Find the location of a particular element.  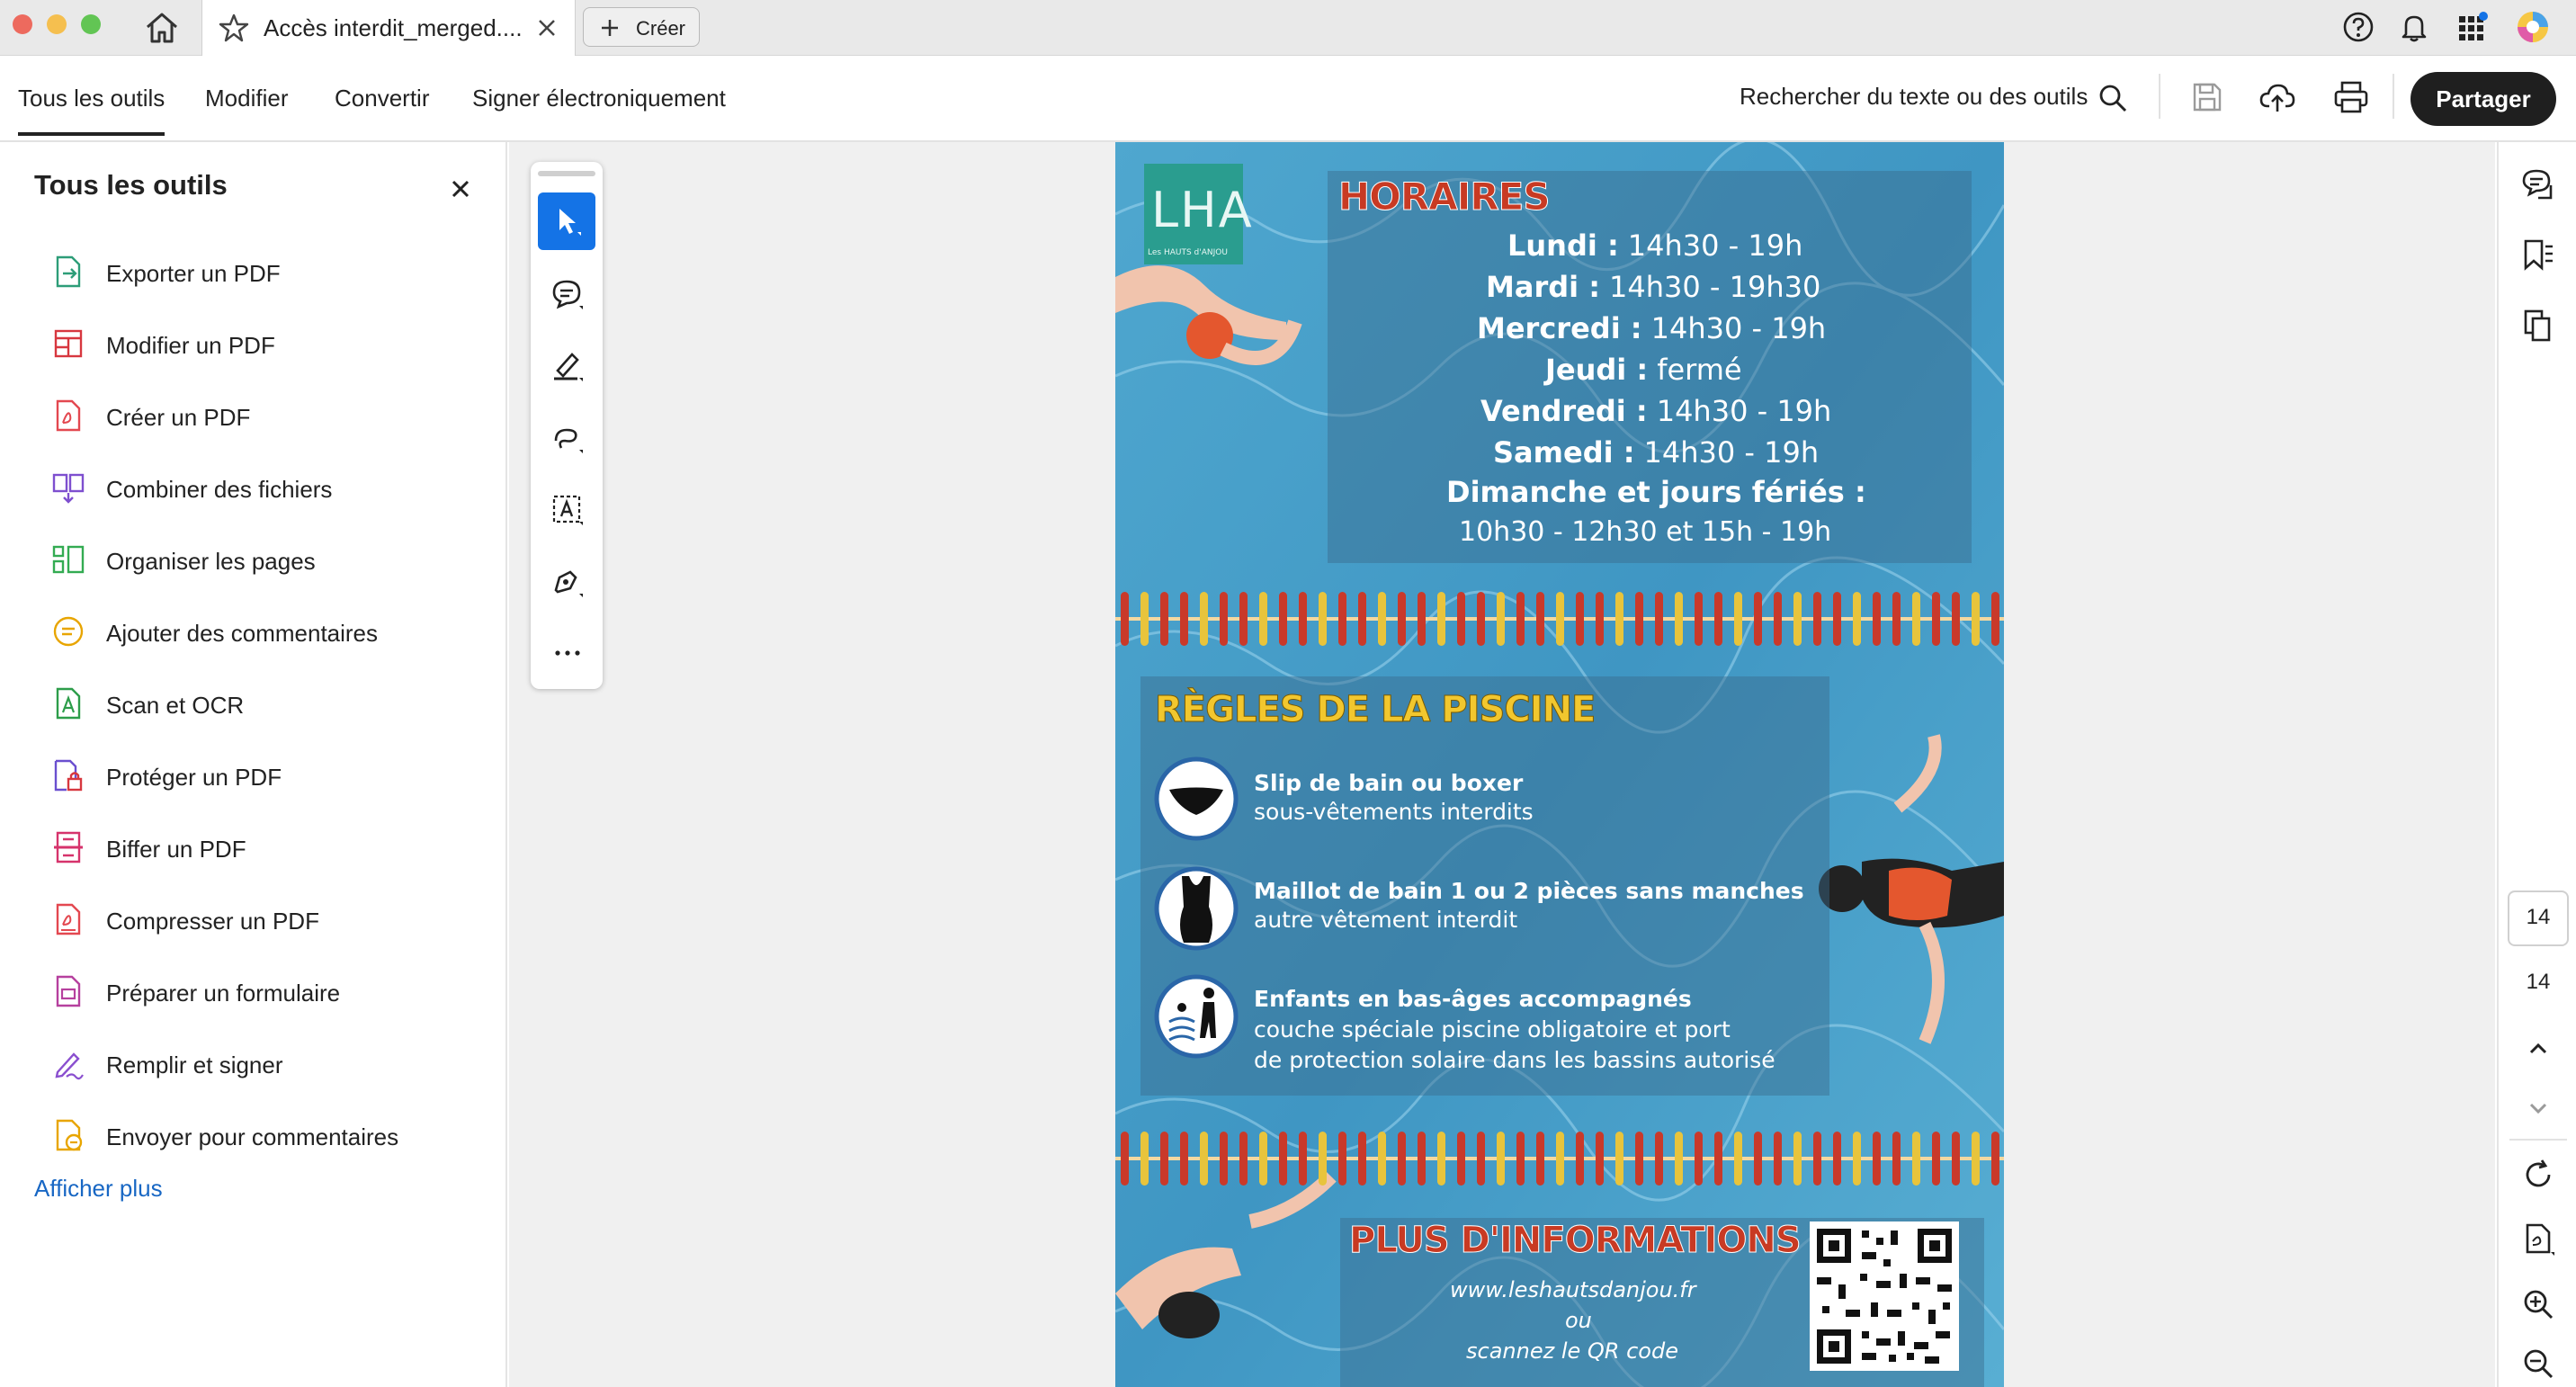

rule-3-title: Enfants en bas-âges accompagnés is located at coordinates (1473, 999).